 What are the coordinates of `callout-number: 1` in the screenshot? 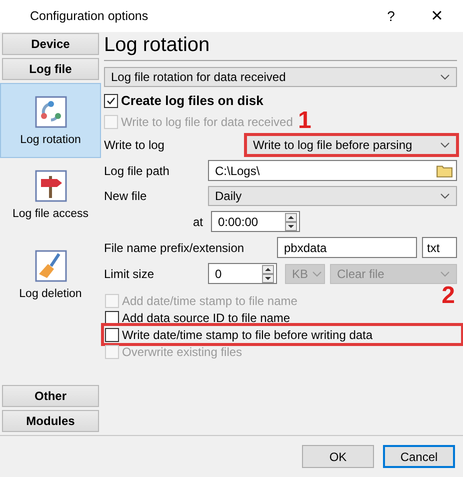 It's located at (305, 121).